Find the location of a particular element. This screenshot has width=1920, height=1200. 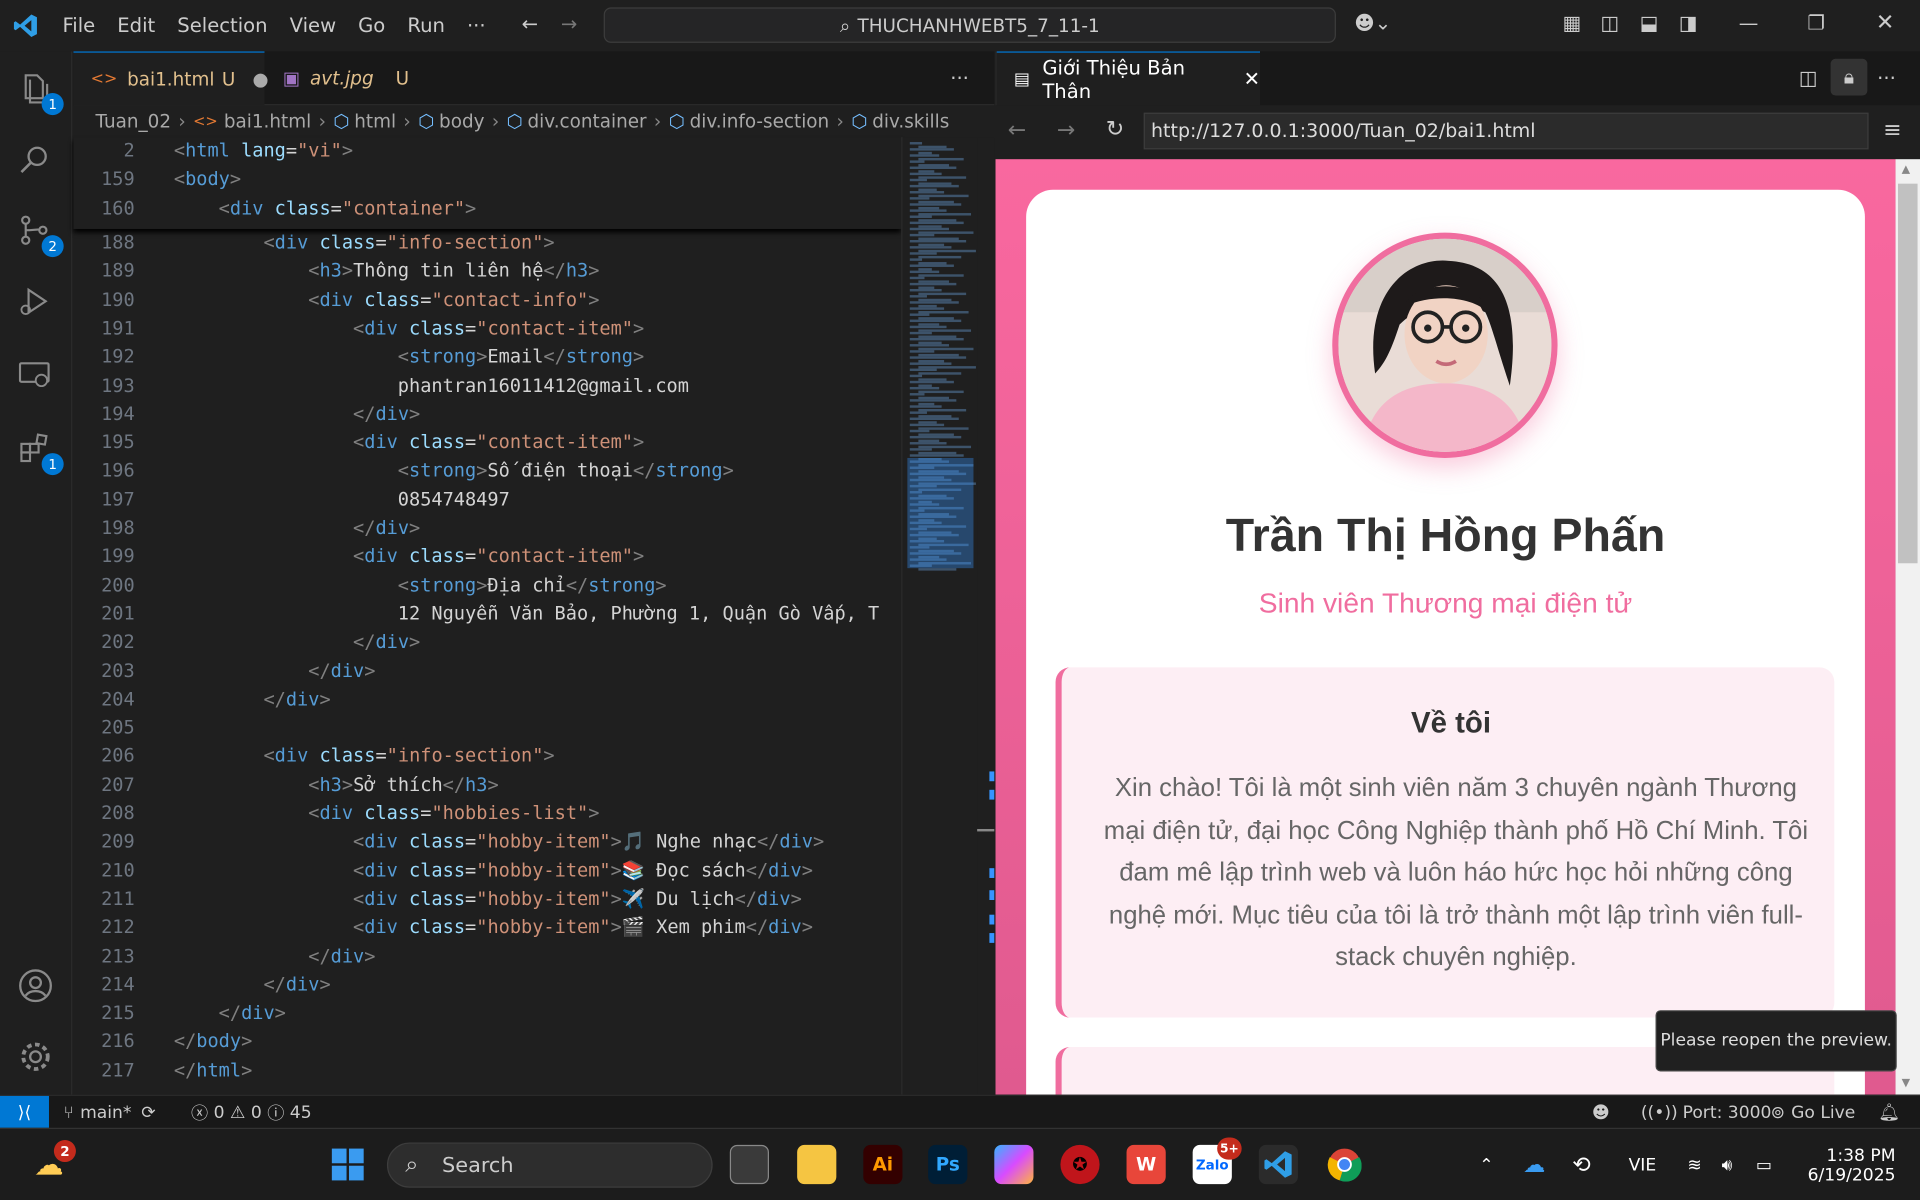

split-editor-icon: ◫ is located at coordinates (1808, 77).